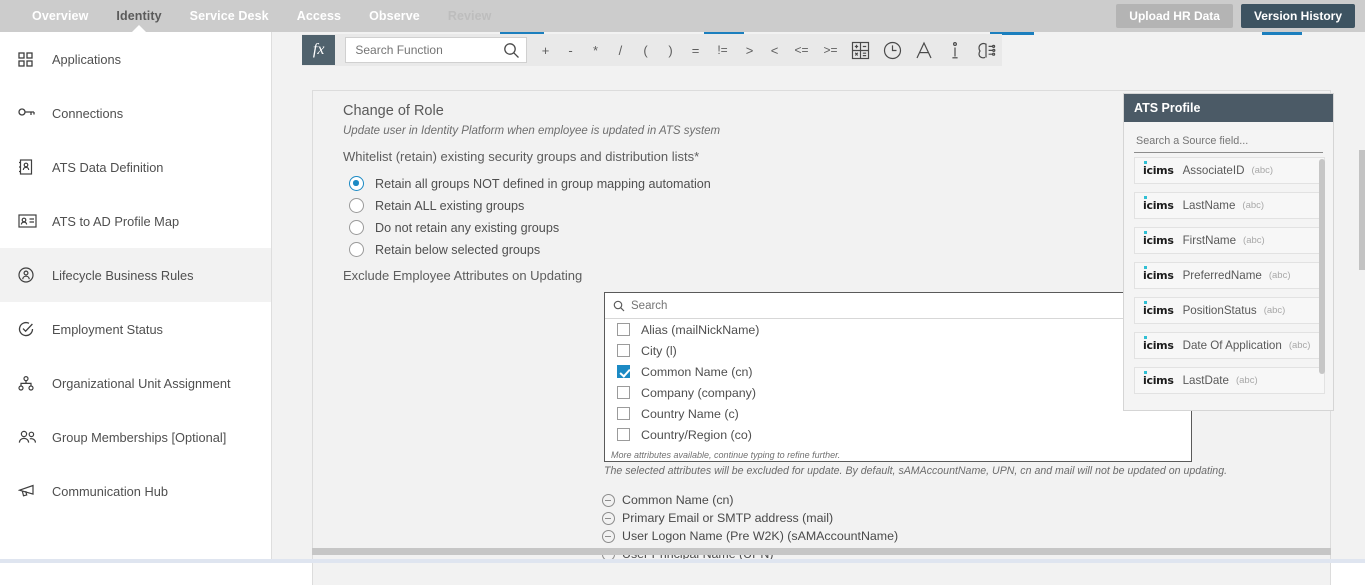 This screenshot has height=585, width=1365. What do you see at coordinates (1174, 16) in the screenshot?
I see `upload-hr-data-button: Upload HR Data` at bounding box center [1174, 16].